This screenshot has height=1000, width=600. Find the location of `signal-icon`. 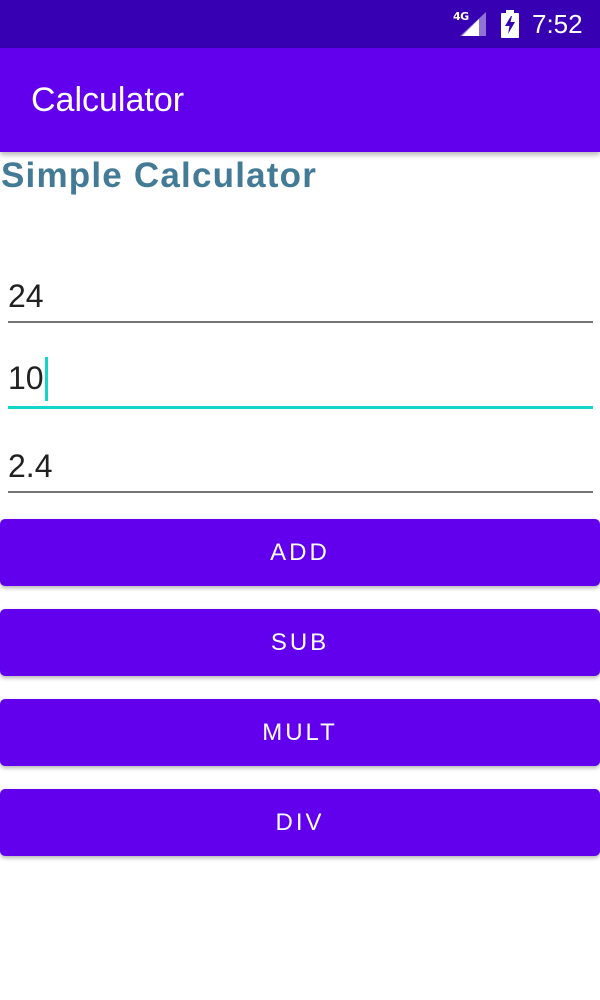

signal-icon is located at coordinates (473, 24).